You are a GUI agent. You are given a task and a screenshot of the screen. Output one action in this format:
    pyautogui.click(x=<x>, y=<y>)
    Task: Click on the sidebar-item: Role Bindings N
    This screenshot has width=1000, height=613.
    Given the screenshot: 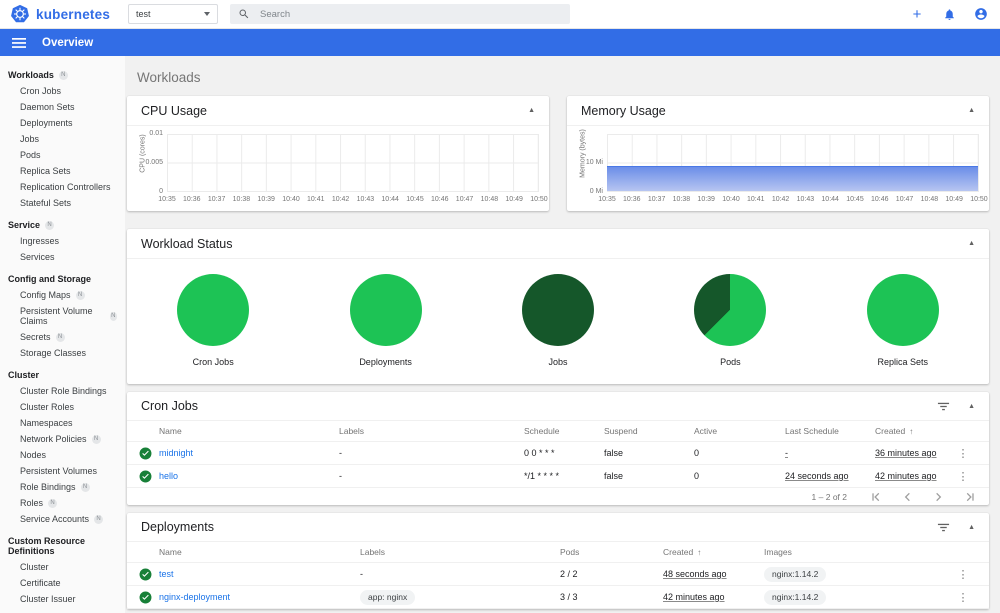 What is the action you would take?
    pyautogui.click(x=62, y=487)
    